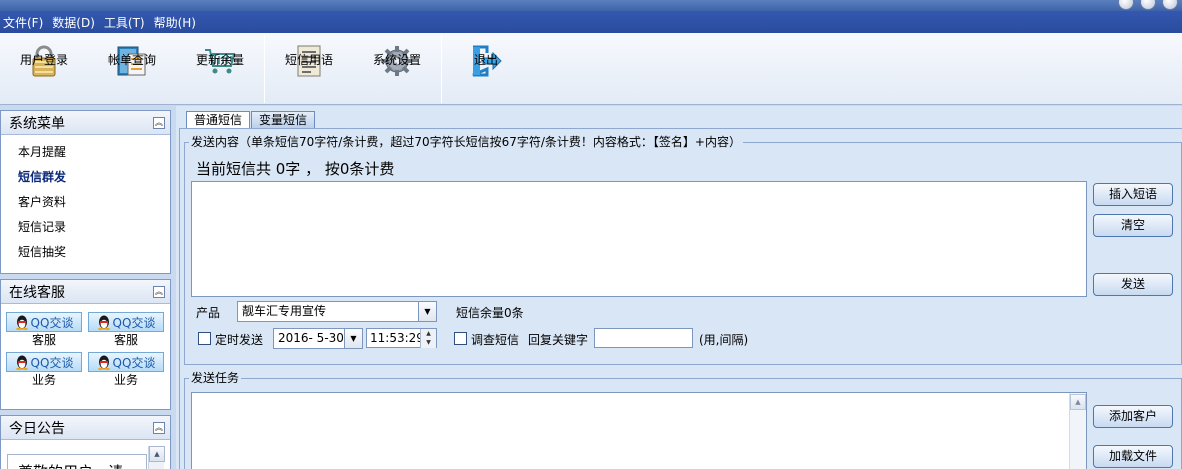 This screenshot has width=1182, height=469. Describe the element at coordinates (1077, 431) in the screenshot. I see `task-list-scrollbar: ▲` at that location.